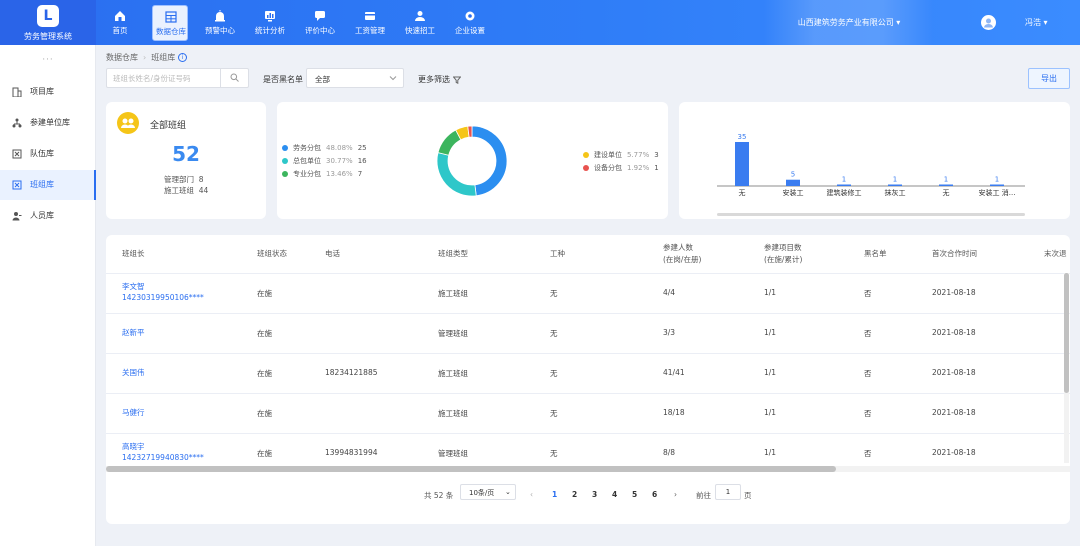 This screenshot has height=546, width=1080. Describe the element at coordinates (170, 23) in the screenshot. I see `nav-data-warehouse: 数据仓库` at that location.